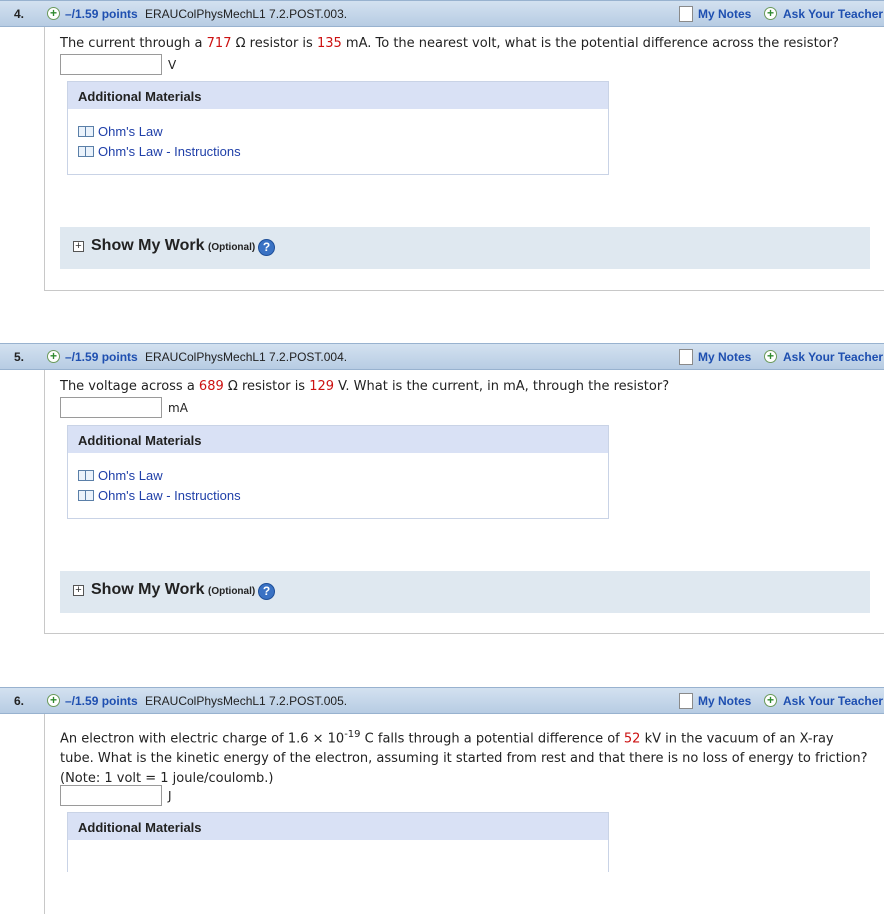  What do you see at coordinates (19, 14) in the screenshot?
I see `question-number: 4.` at bounding box center [19, 14].